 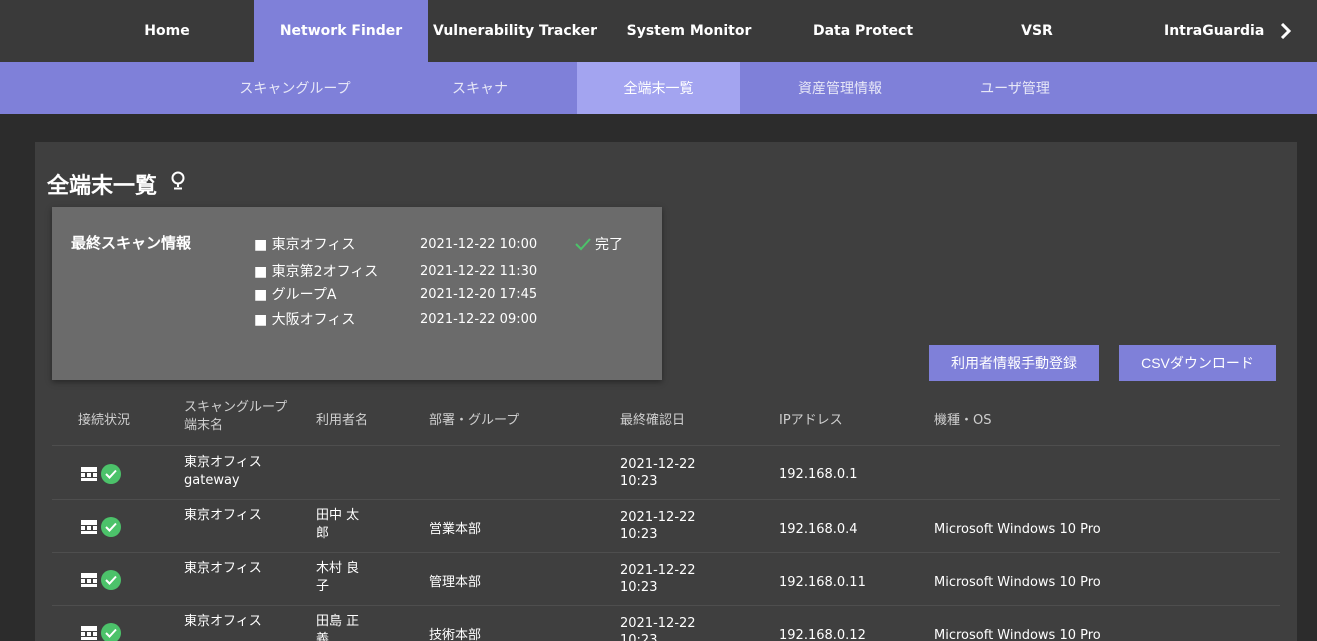 What do you see at coordinates (1199, 31) in the screenshot?
I see `tab-intraguardia: IntraGuardia` at bounding box center [1199, 31].